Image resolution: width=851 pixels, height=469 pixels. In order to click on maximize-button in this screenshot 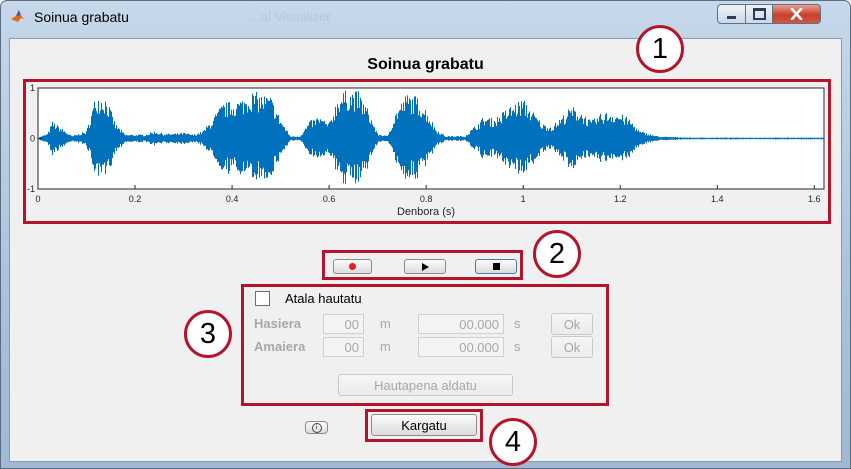, I will do `click(759, 14)`.